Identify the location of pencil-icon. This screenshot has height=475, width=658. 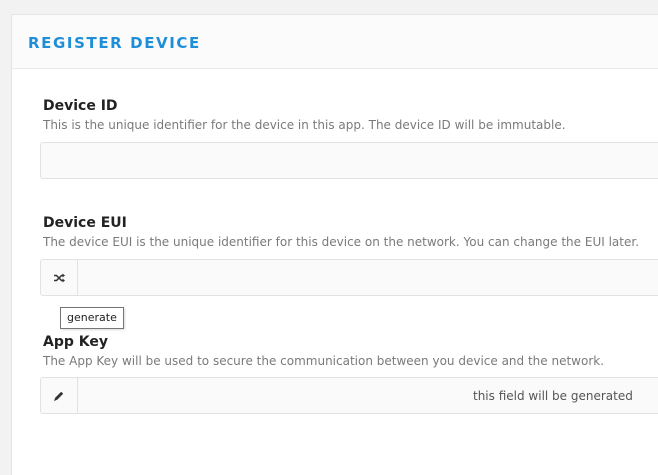
(59, 396).